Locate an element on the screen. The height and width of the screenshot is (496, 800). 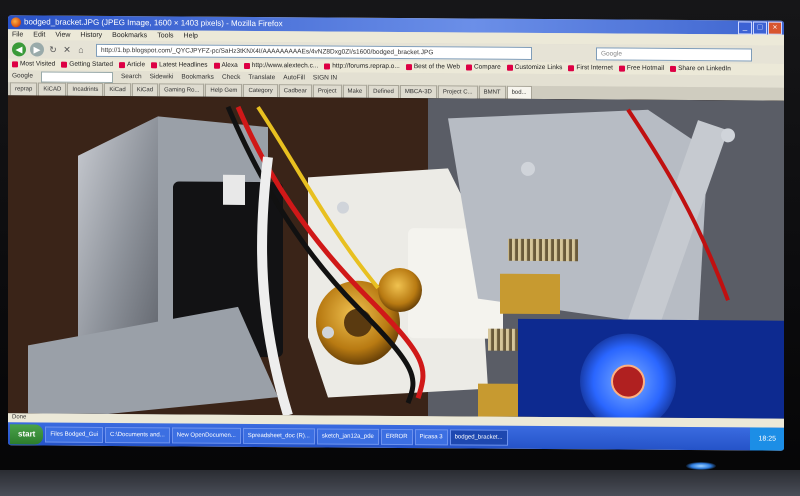
bookmark-item: Latest Headlines is located at coordinates (179, 65).